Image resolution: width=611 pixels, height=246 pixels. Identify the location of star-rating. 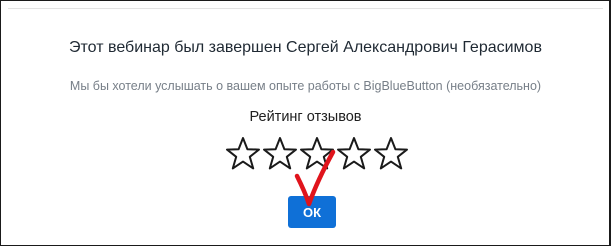
(317, 154).